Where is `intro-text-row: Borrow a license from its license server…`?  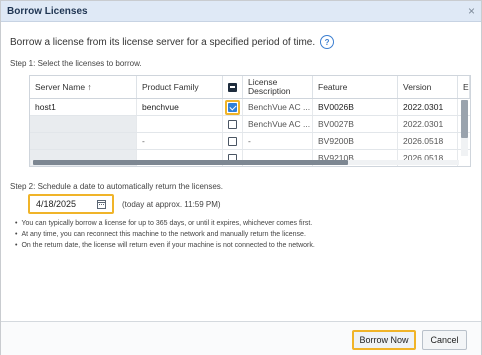
intro-text-row: Borrow a license from its license server… is located at coordinates (172, 42).